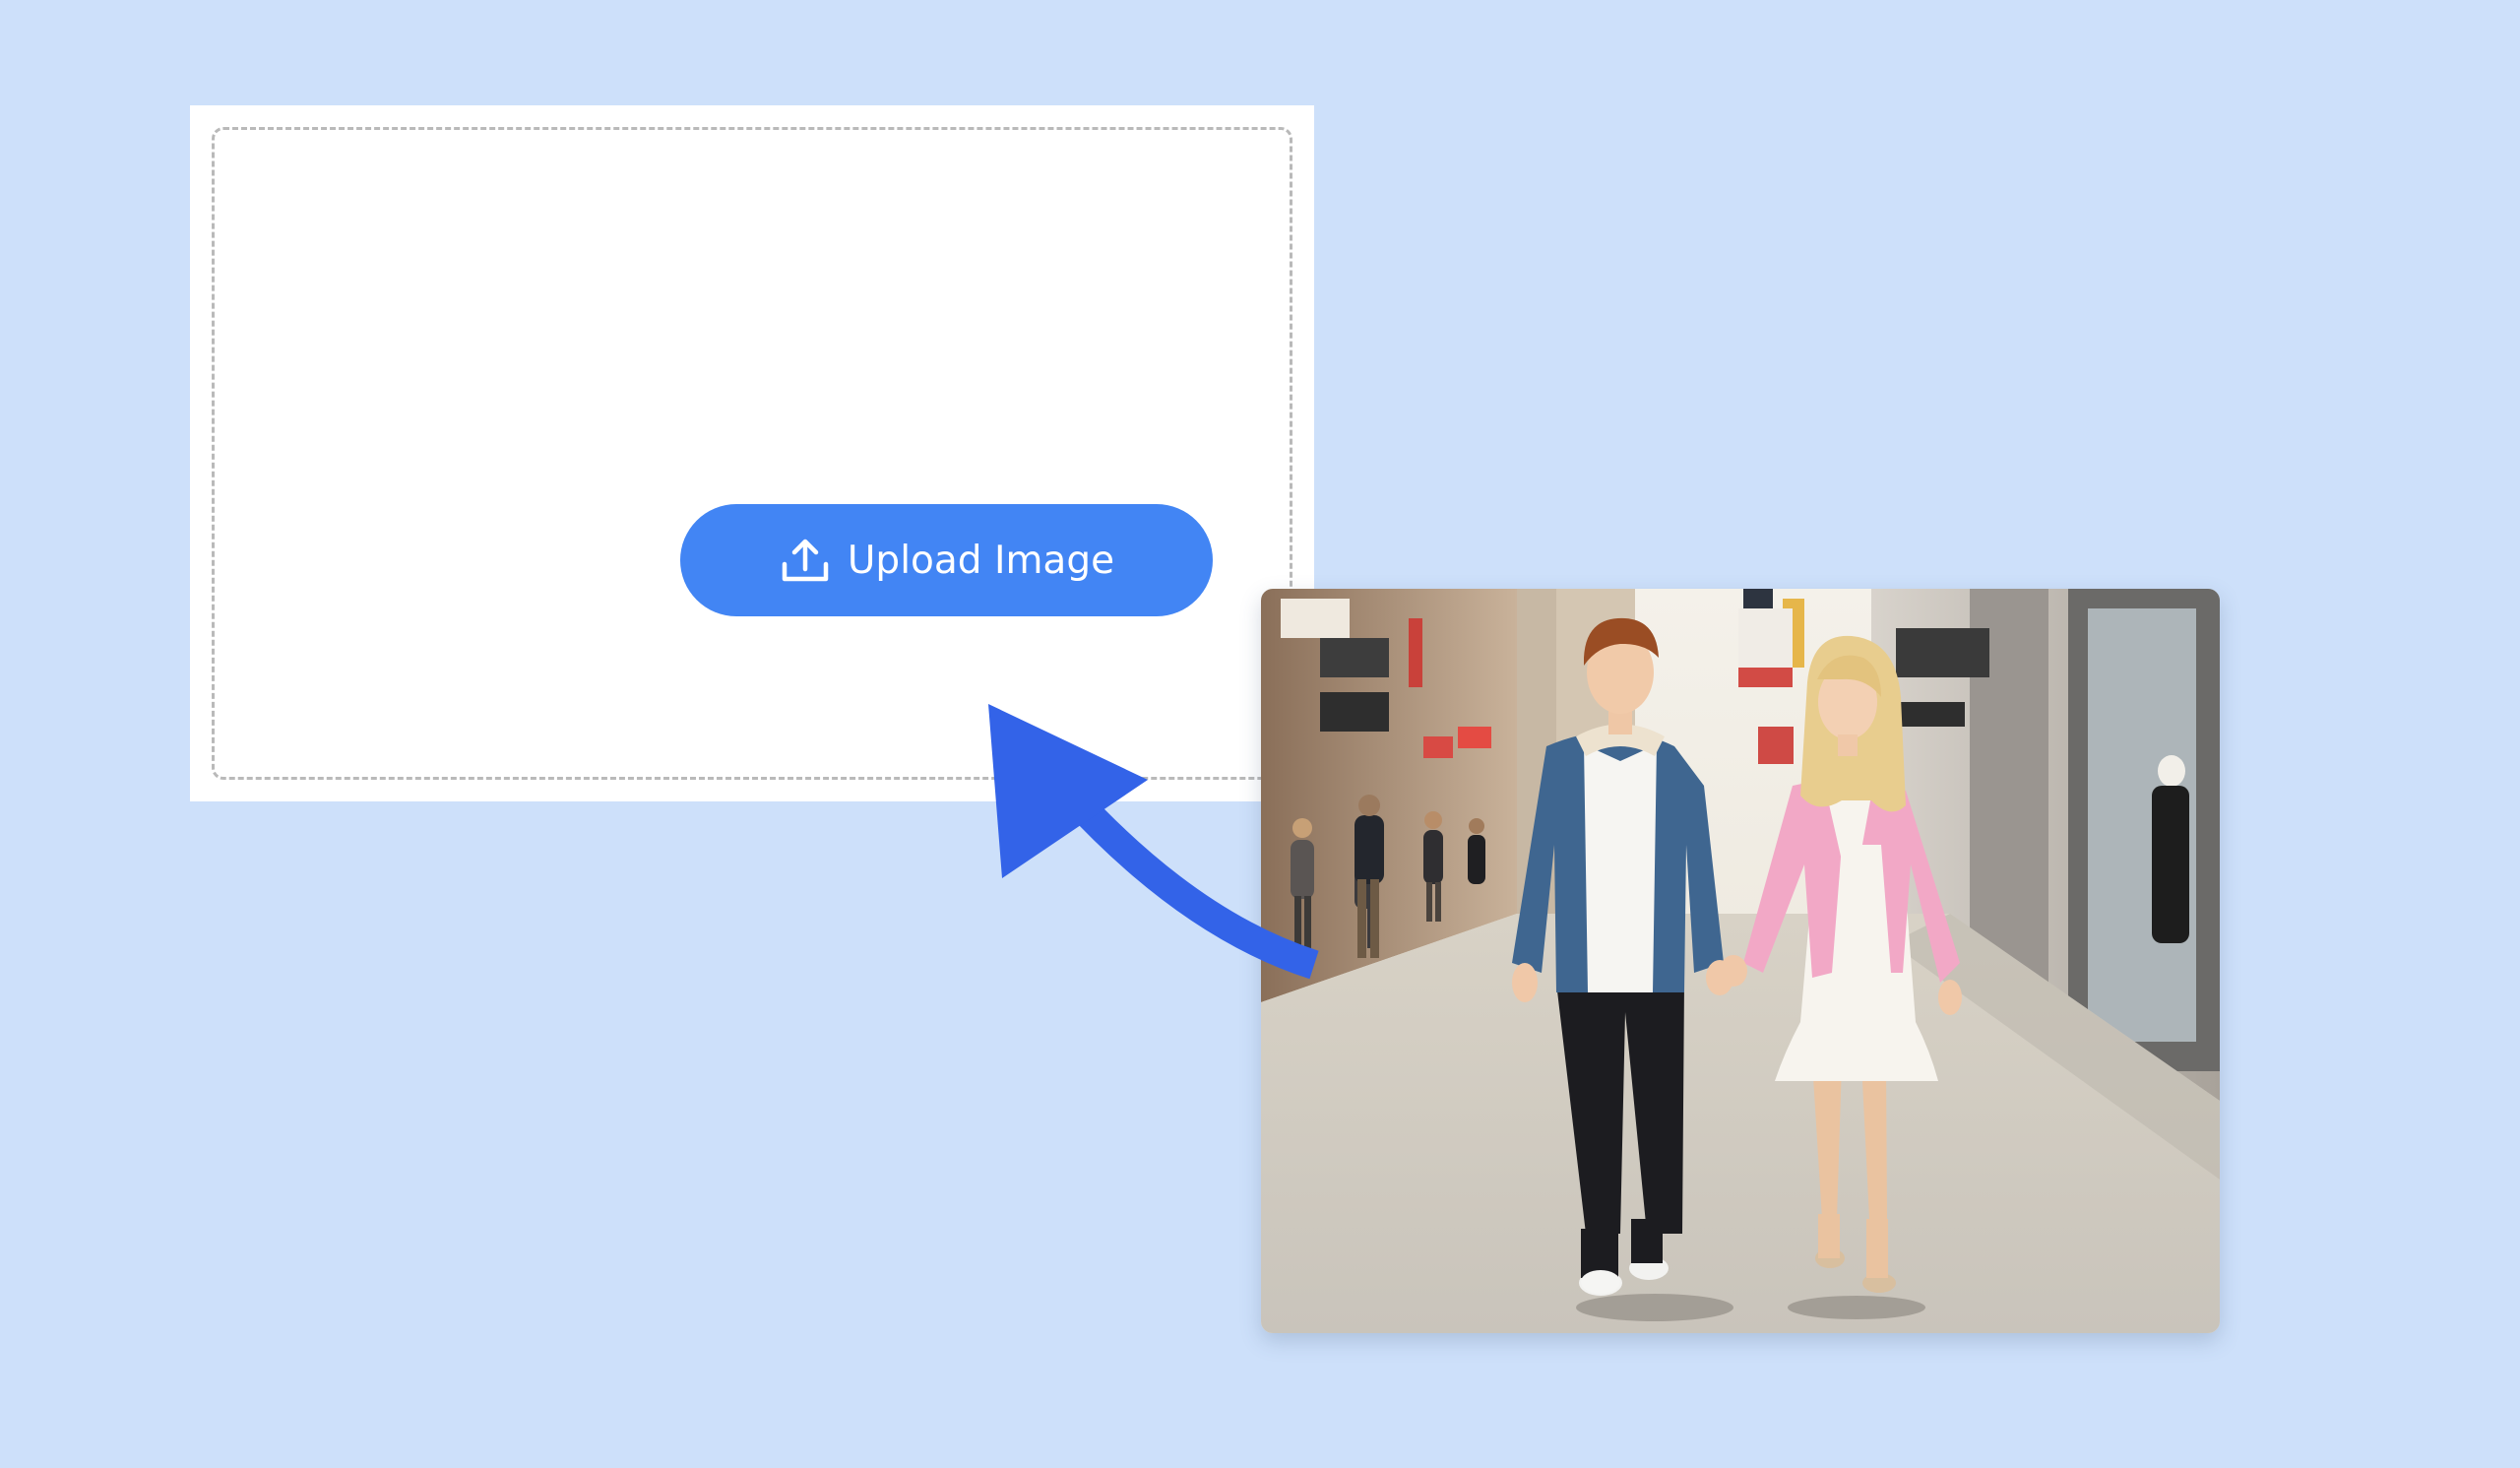 The image size is (2520, 1468). Describe the element at coordinates (1153, 842) in the screenshot. I see `curved-arrow-icon` at that location.